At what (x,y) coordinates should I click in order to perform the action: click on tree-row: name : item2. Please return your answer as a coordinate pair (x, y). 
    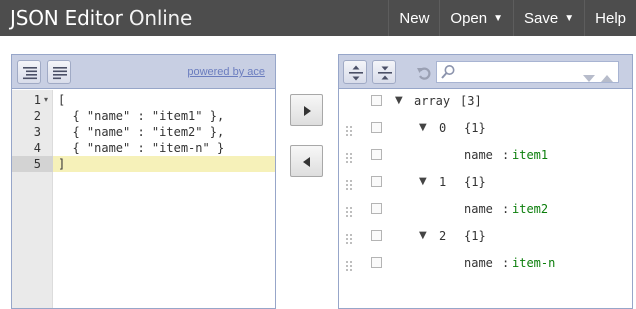
    Looking at the image, I should click on (485, 209).